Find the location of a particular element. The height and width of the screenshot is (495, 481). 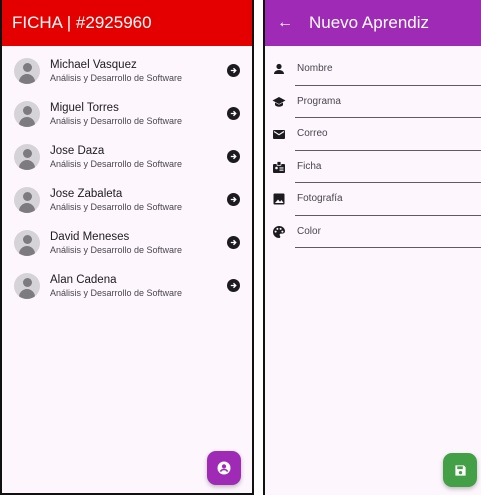

add-student-button is located at coordinates (224, 468).